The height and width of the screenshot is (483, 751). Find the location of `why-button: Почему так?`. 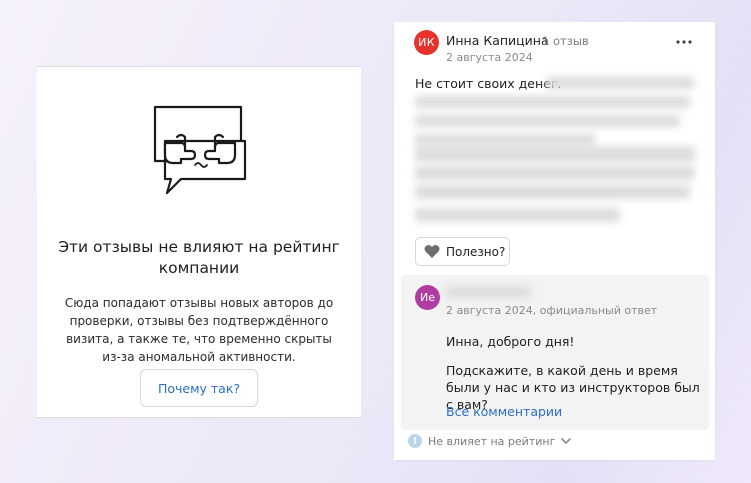

why-button: Почему так? is located at coordinates (199, 388).